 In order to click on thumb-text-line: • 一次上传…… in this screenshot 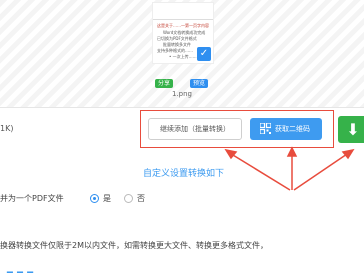, I will do `click(183, 56)`.